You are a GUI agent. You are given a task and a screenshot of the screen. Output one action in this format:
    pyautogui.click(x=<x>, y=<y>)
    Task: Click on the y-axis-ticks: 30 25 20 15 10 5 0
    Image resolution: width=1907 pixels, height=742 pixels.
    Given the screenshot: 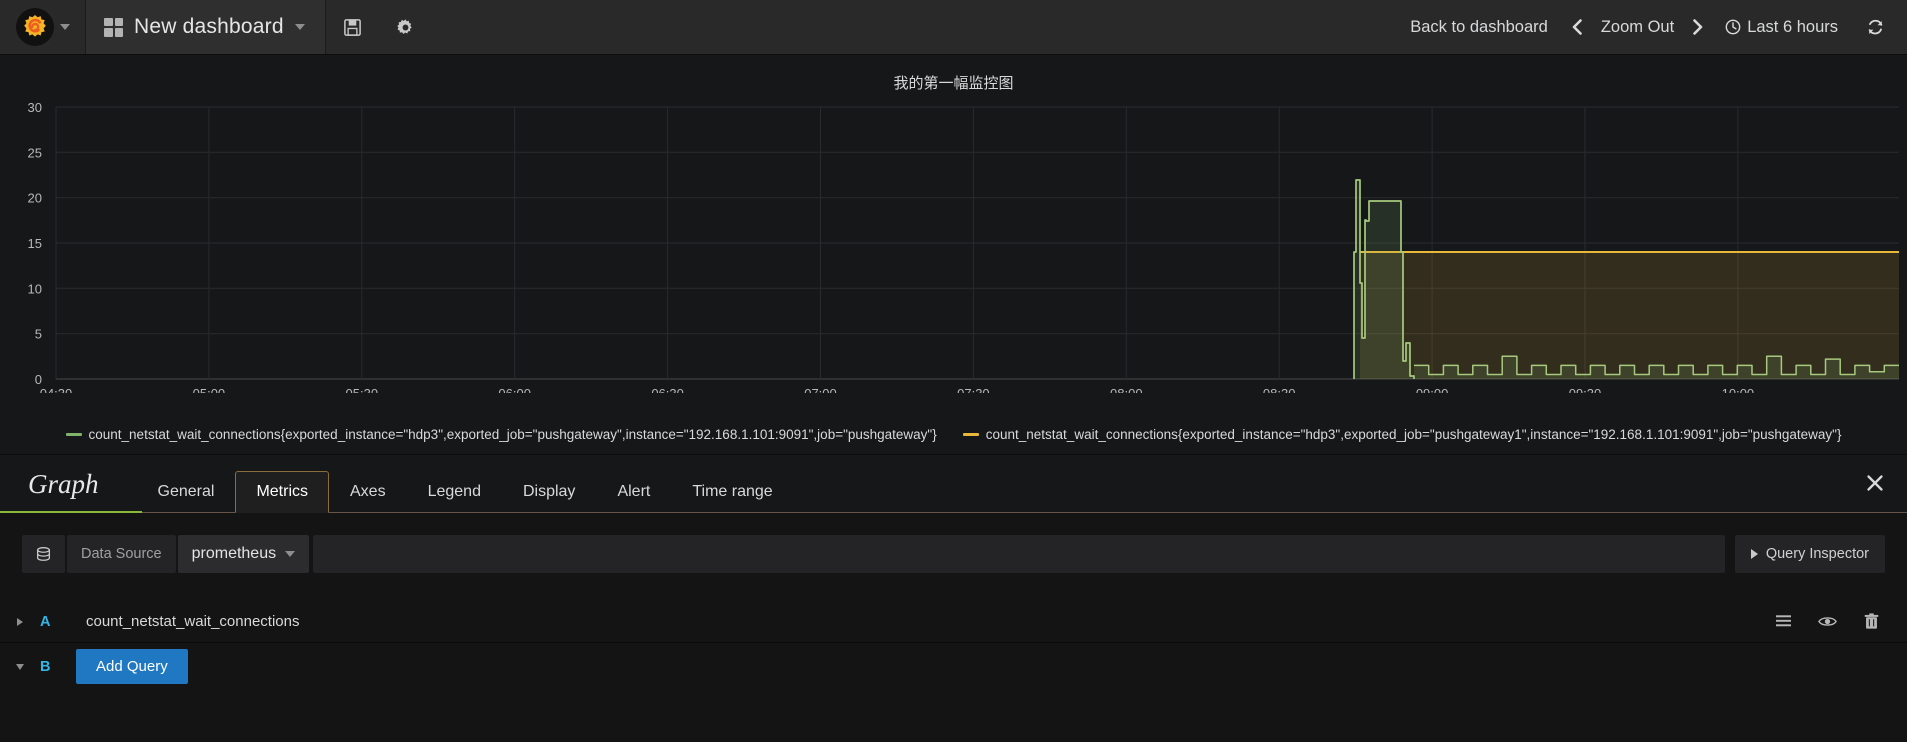 What is the action you would take?
    pyautogui.click(x=35, y=243)
    